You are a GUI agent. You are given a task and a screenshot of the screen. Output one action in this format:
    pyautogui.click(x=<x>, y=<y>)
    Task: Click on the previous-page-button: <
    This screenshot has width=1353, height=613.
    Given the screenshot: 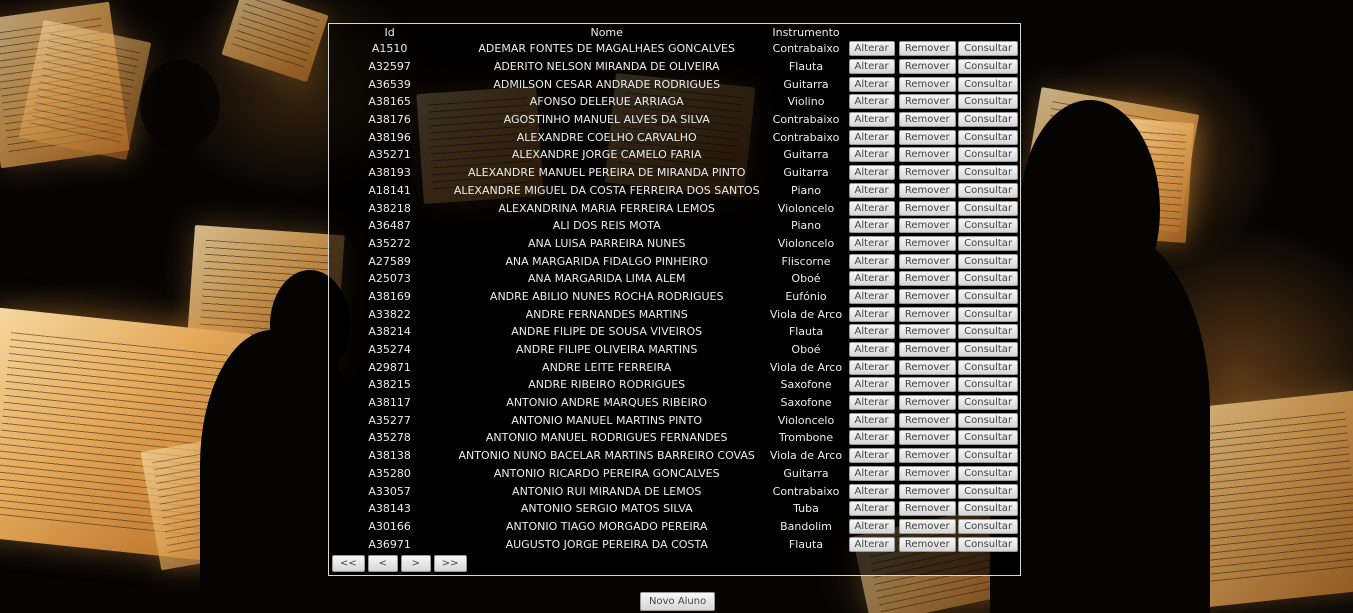 What is the action you would take?
    pyautogui.click(x=382, y=563)
    